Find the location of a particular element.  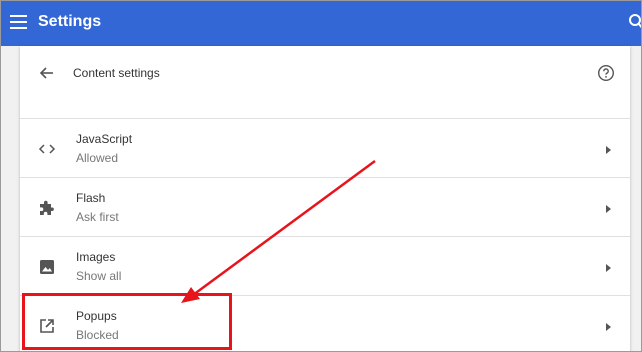

row-status: Allowed is located at coordinates (97, 158).